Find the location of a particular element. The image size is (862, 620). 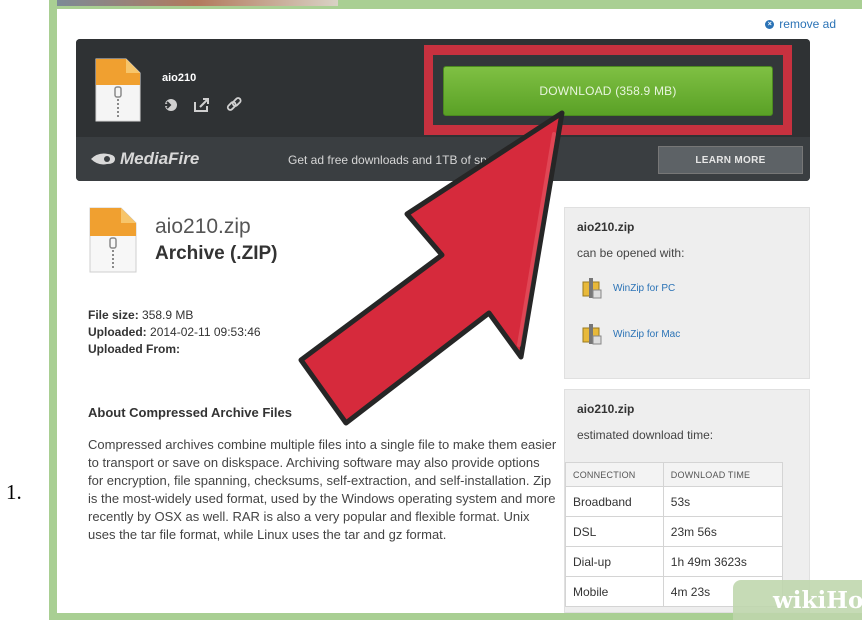

wikihow-watermark: wikiHow is located at coordinates (797, 600).